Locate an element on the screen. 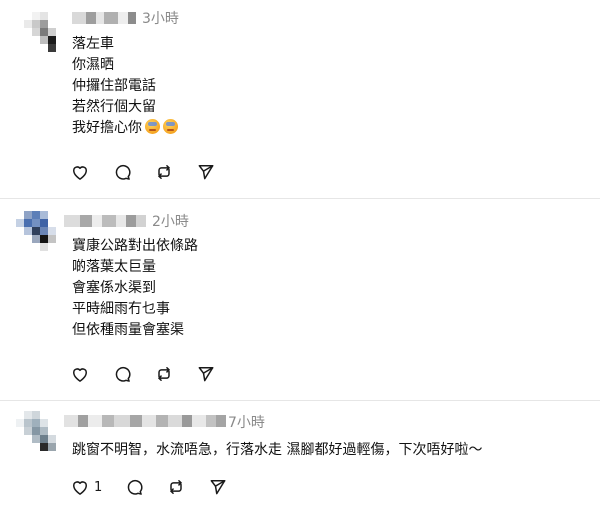 This screenshot has width=600, height=508. comment-line-with-emoji: 我好擔心你 is located at coordinates (125, 128).